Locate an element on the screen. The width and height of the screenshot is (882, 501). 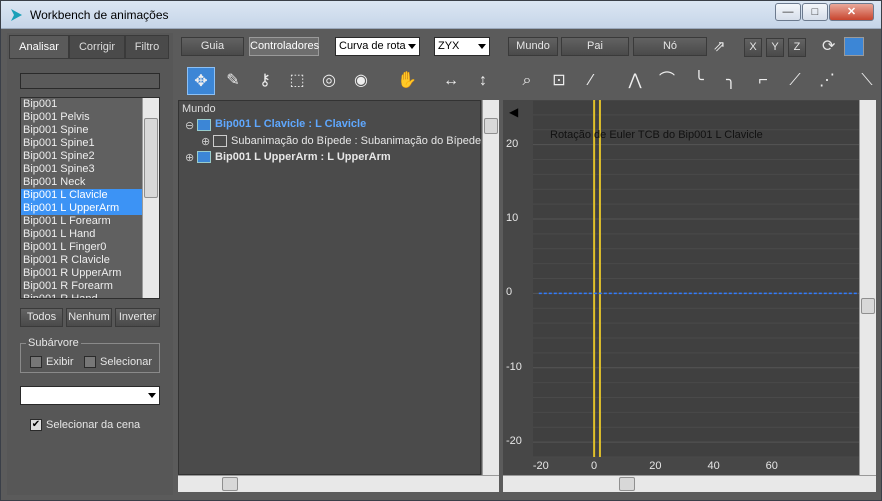
object-list-item: Bip001 L Hand is located at coordinates (90, 234).